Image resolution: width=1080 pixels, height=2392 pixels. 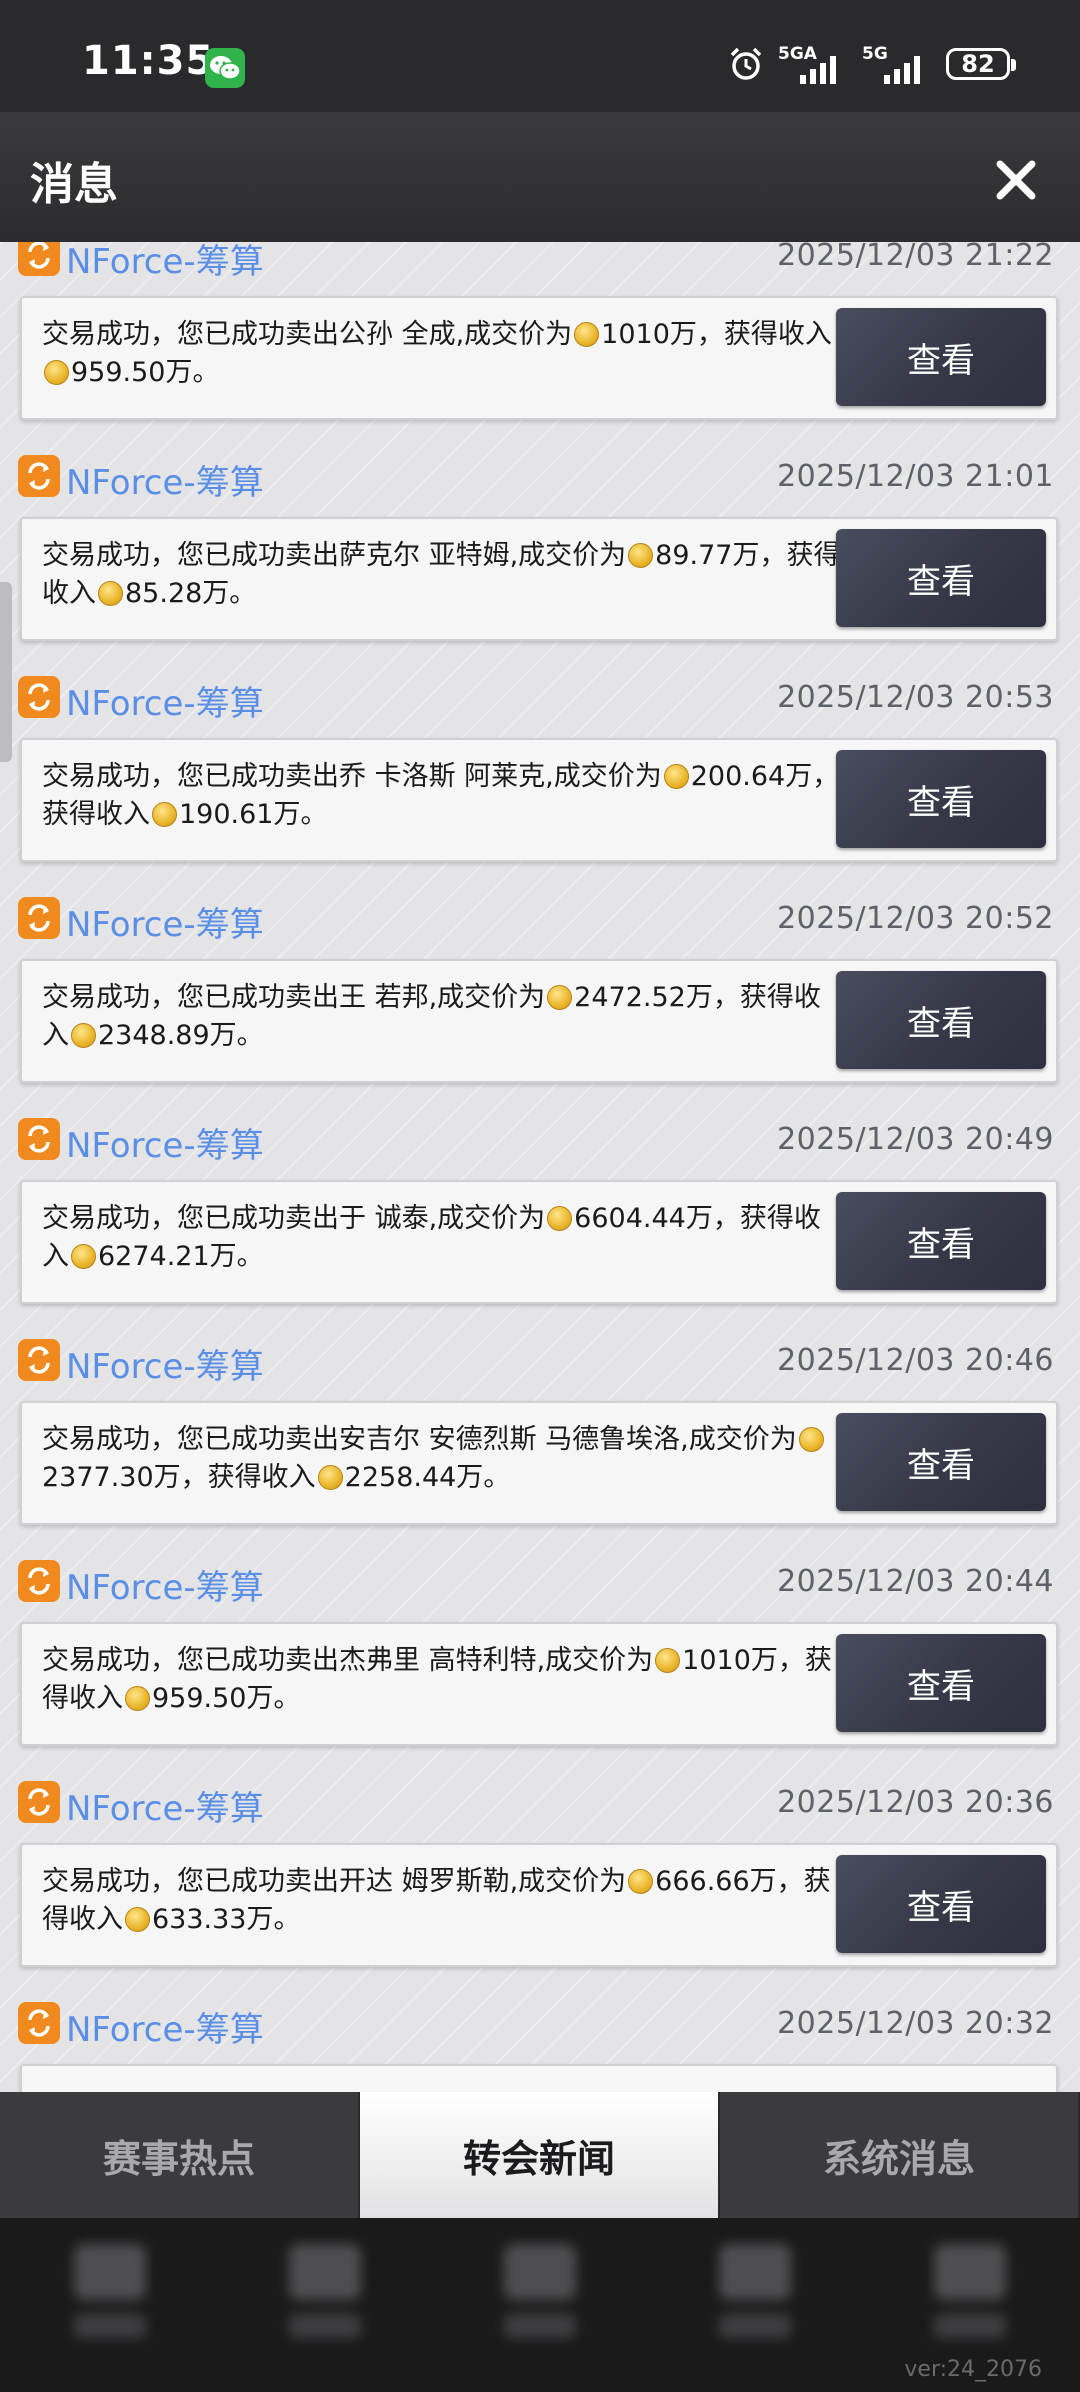 What do you see at coordinates (132, 372) in the screenshot?
I see `income-amount: 959.50万` at bounding box center [132, 372].